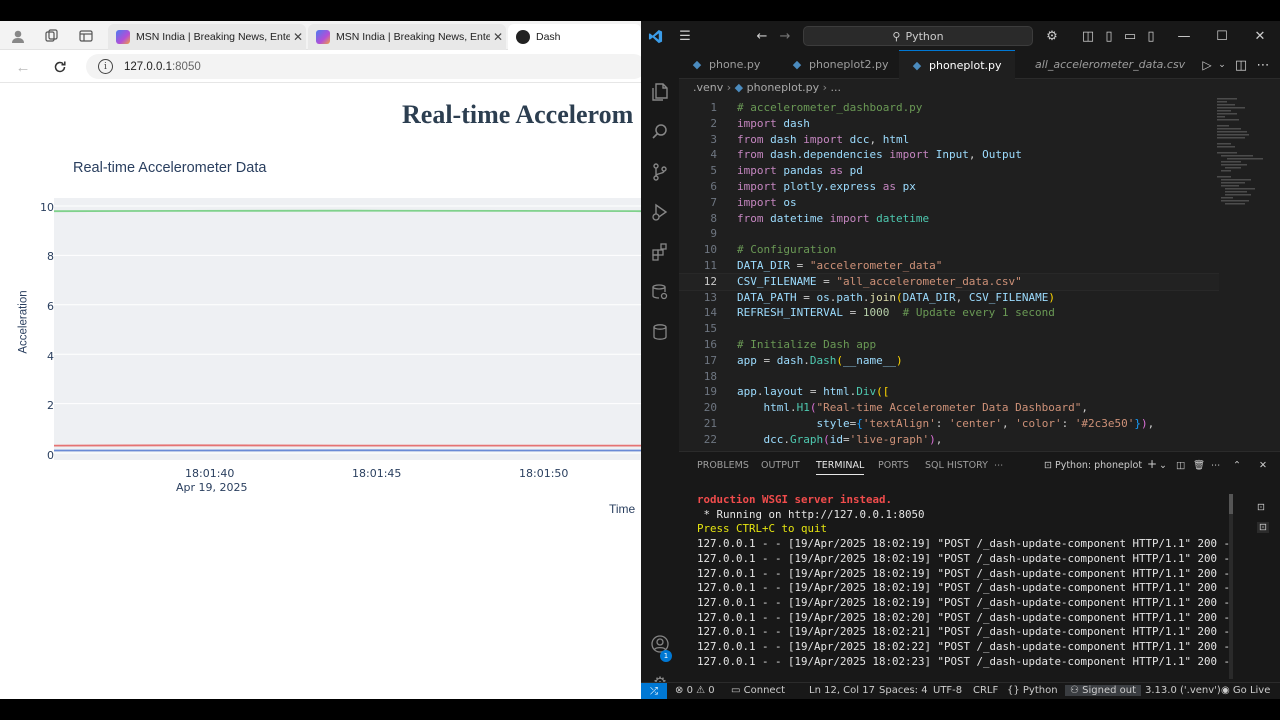 This screenshot has height=720, width=1280. I want to click on line-number: 19, so click(710, 392).